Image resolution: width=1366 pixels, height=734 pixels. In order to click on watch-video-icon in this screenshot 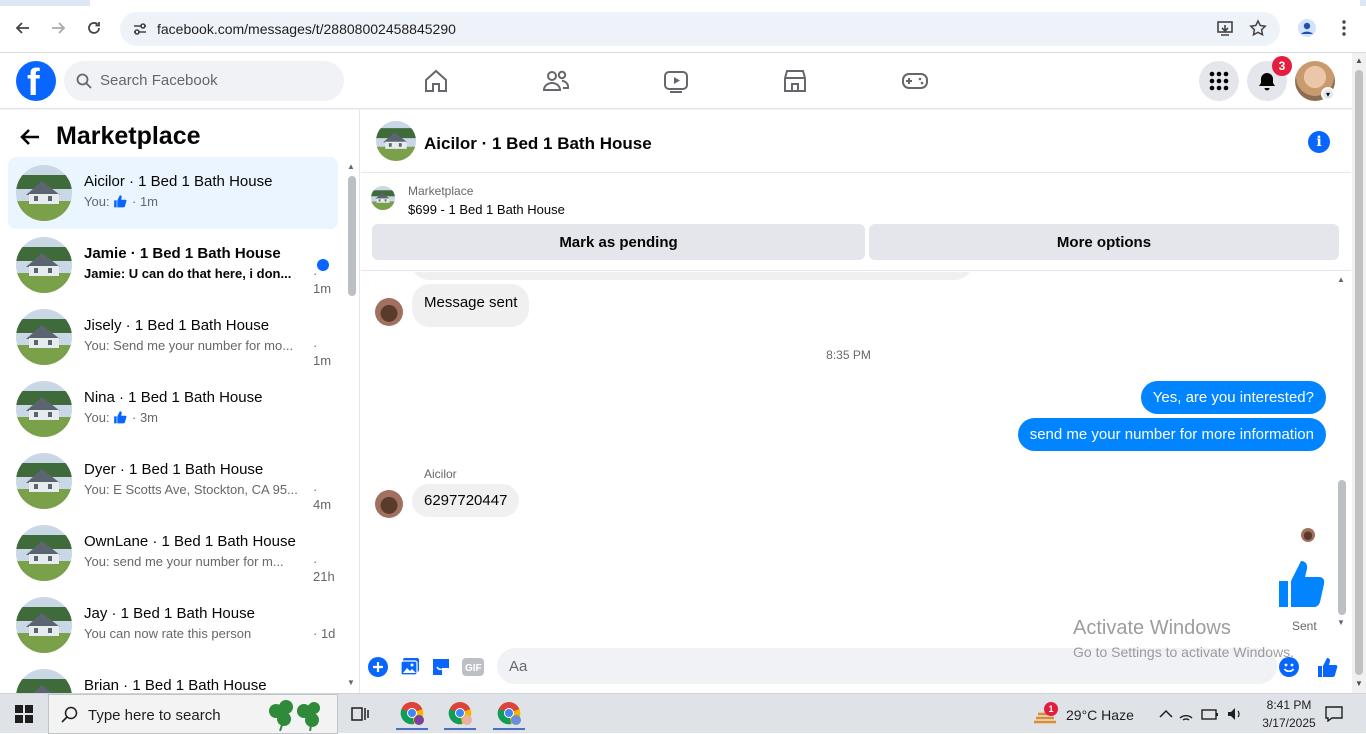, I will do `click(676, 81)`.